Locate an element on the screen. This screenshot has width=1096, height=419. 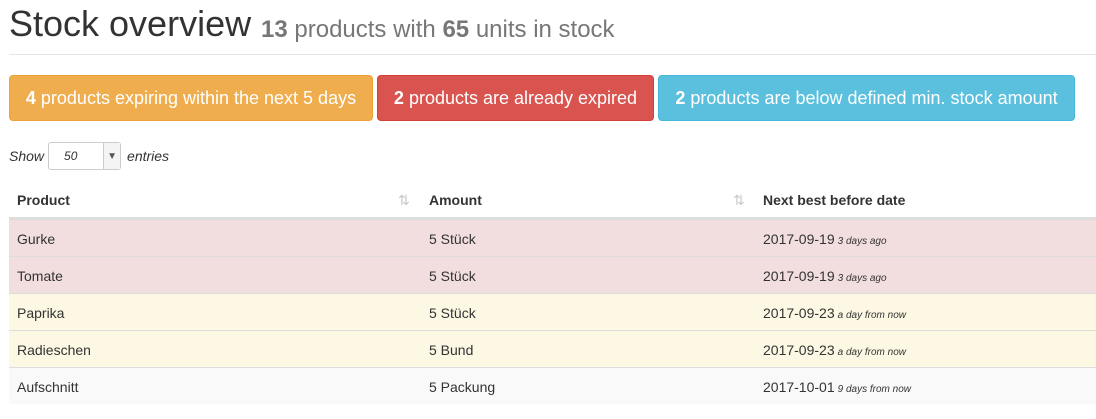
table-row: Tomate 5 Stück 2017-09-19 3 days ago is located at coordinates (552, 274).